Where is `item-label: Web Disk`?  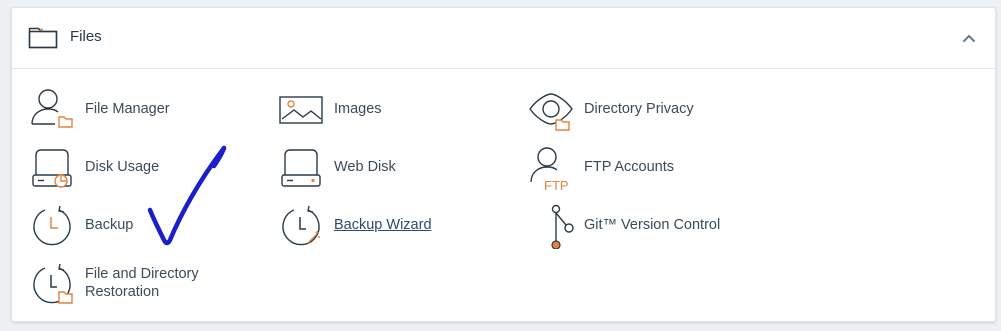 item-label: Web Disk is located at coordinates (365, 167).